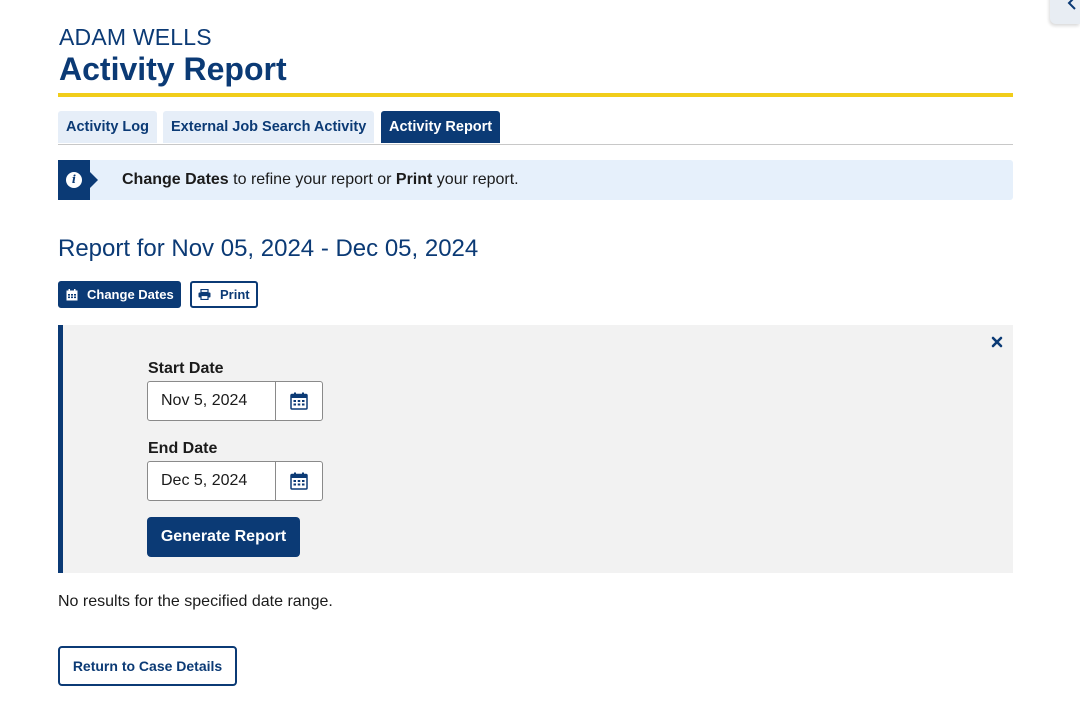 The width and height of the screenshot is (1080, 706). I want to click on tab-external-job-search-activity: External Job Search Activity, so click(269, 127).